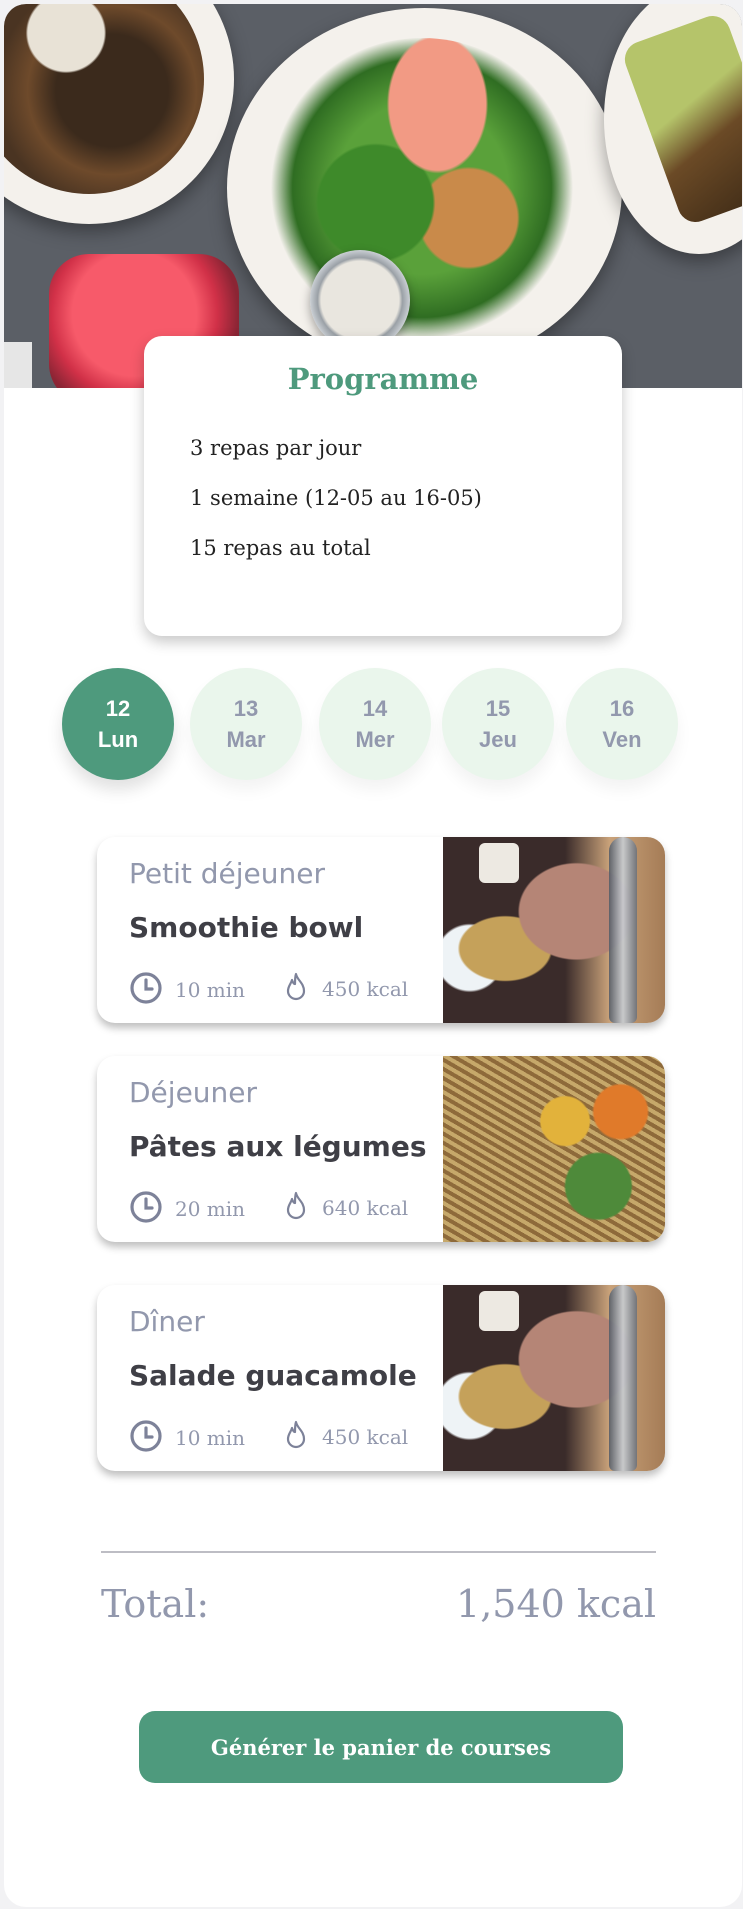 This screenshot has height=1909, width=743. I want to click on meal-calories: 640 kcal, so click(345, 1208).